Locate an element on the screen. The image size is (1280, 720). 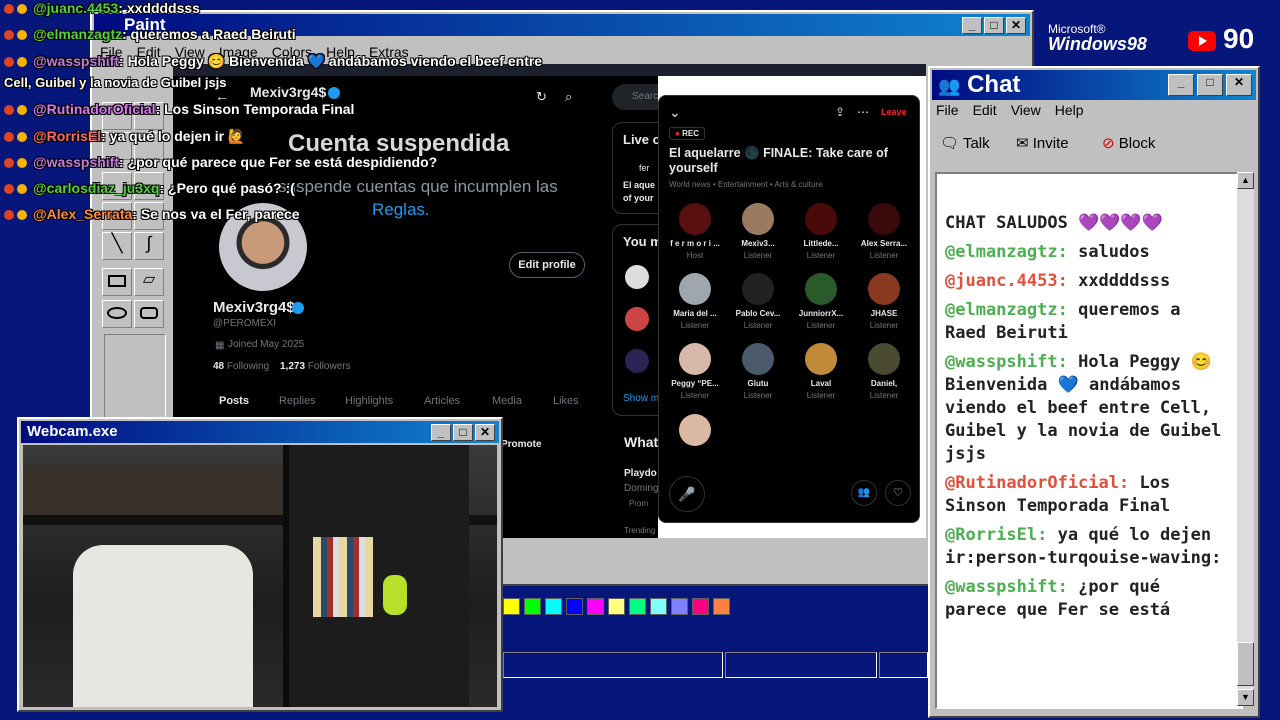
more-icon: ⋯ is located at coordinates (863, 112).